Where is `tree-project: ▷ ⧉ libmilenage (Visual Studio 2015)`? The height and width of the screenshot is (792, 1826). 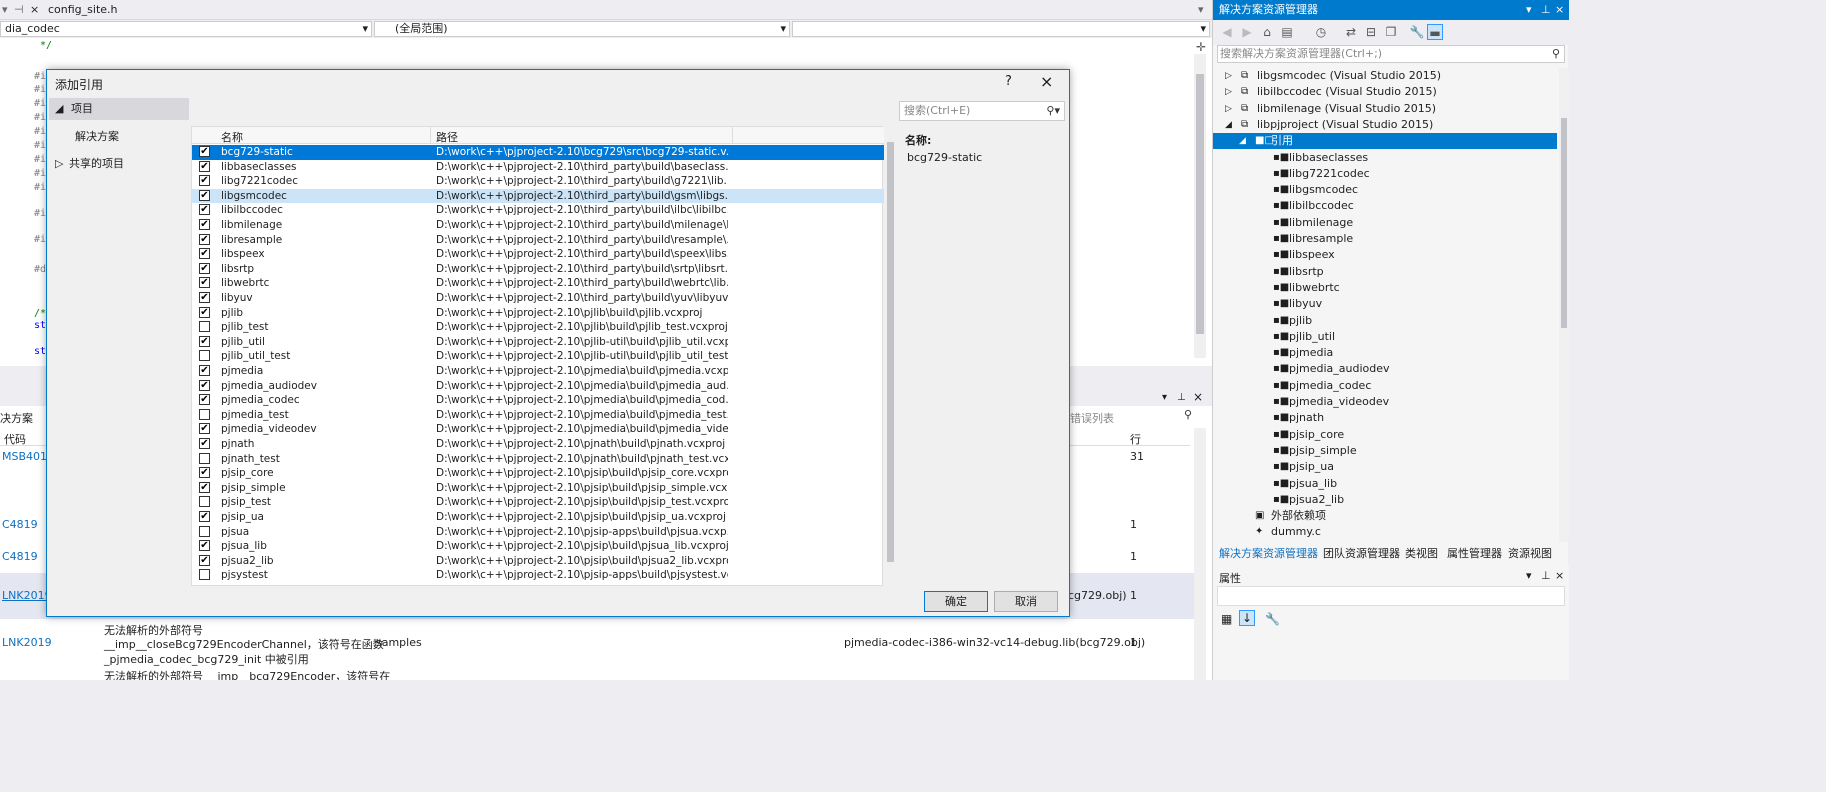
tree-project: ▷ ⧉ libmilenage (Visual Studio 2015) is located at coordinates (1385, 109).